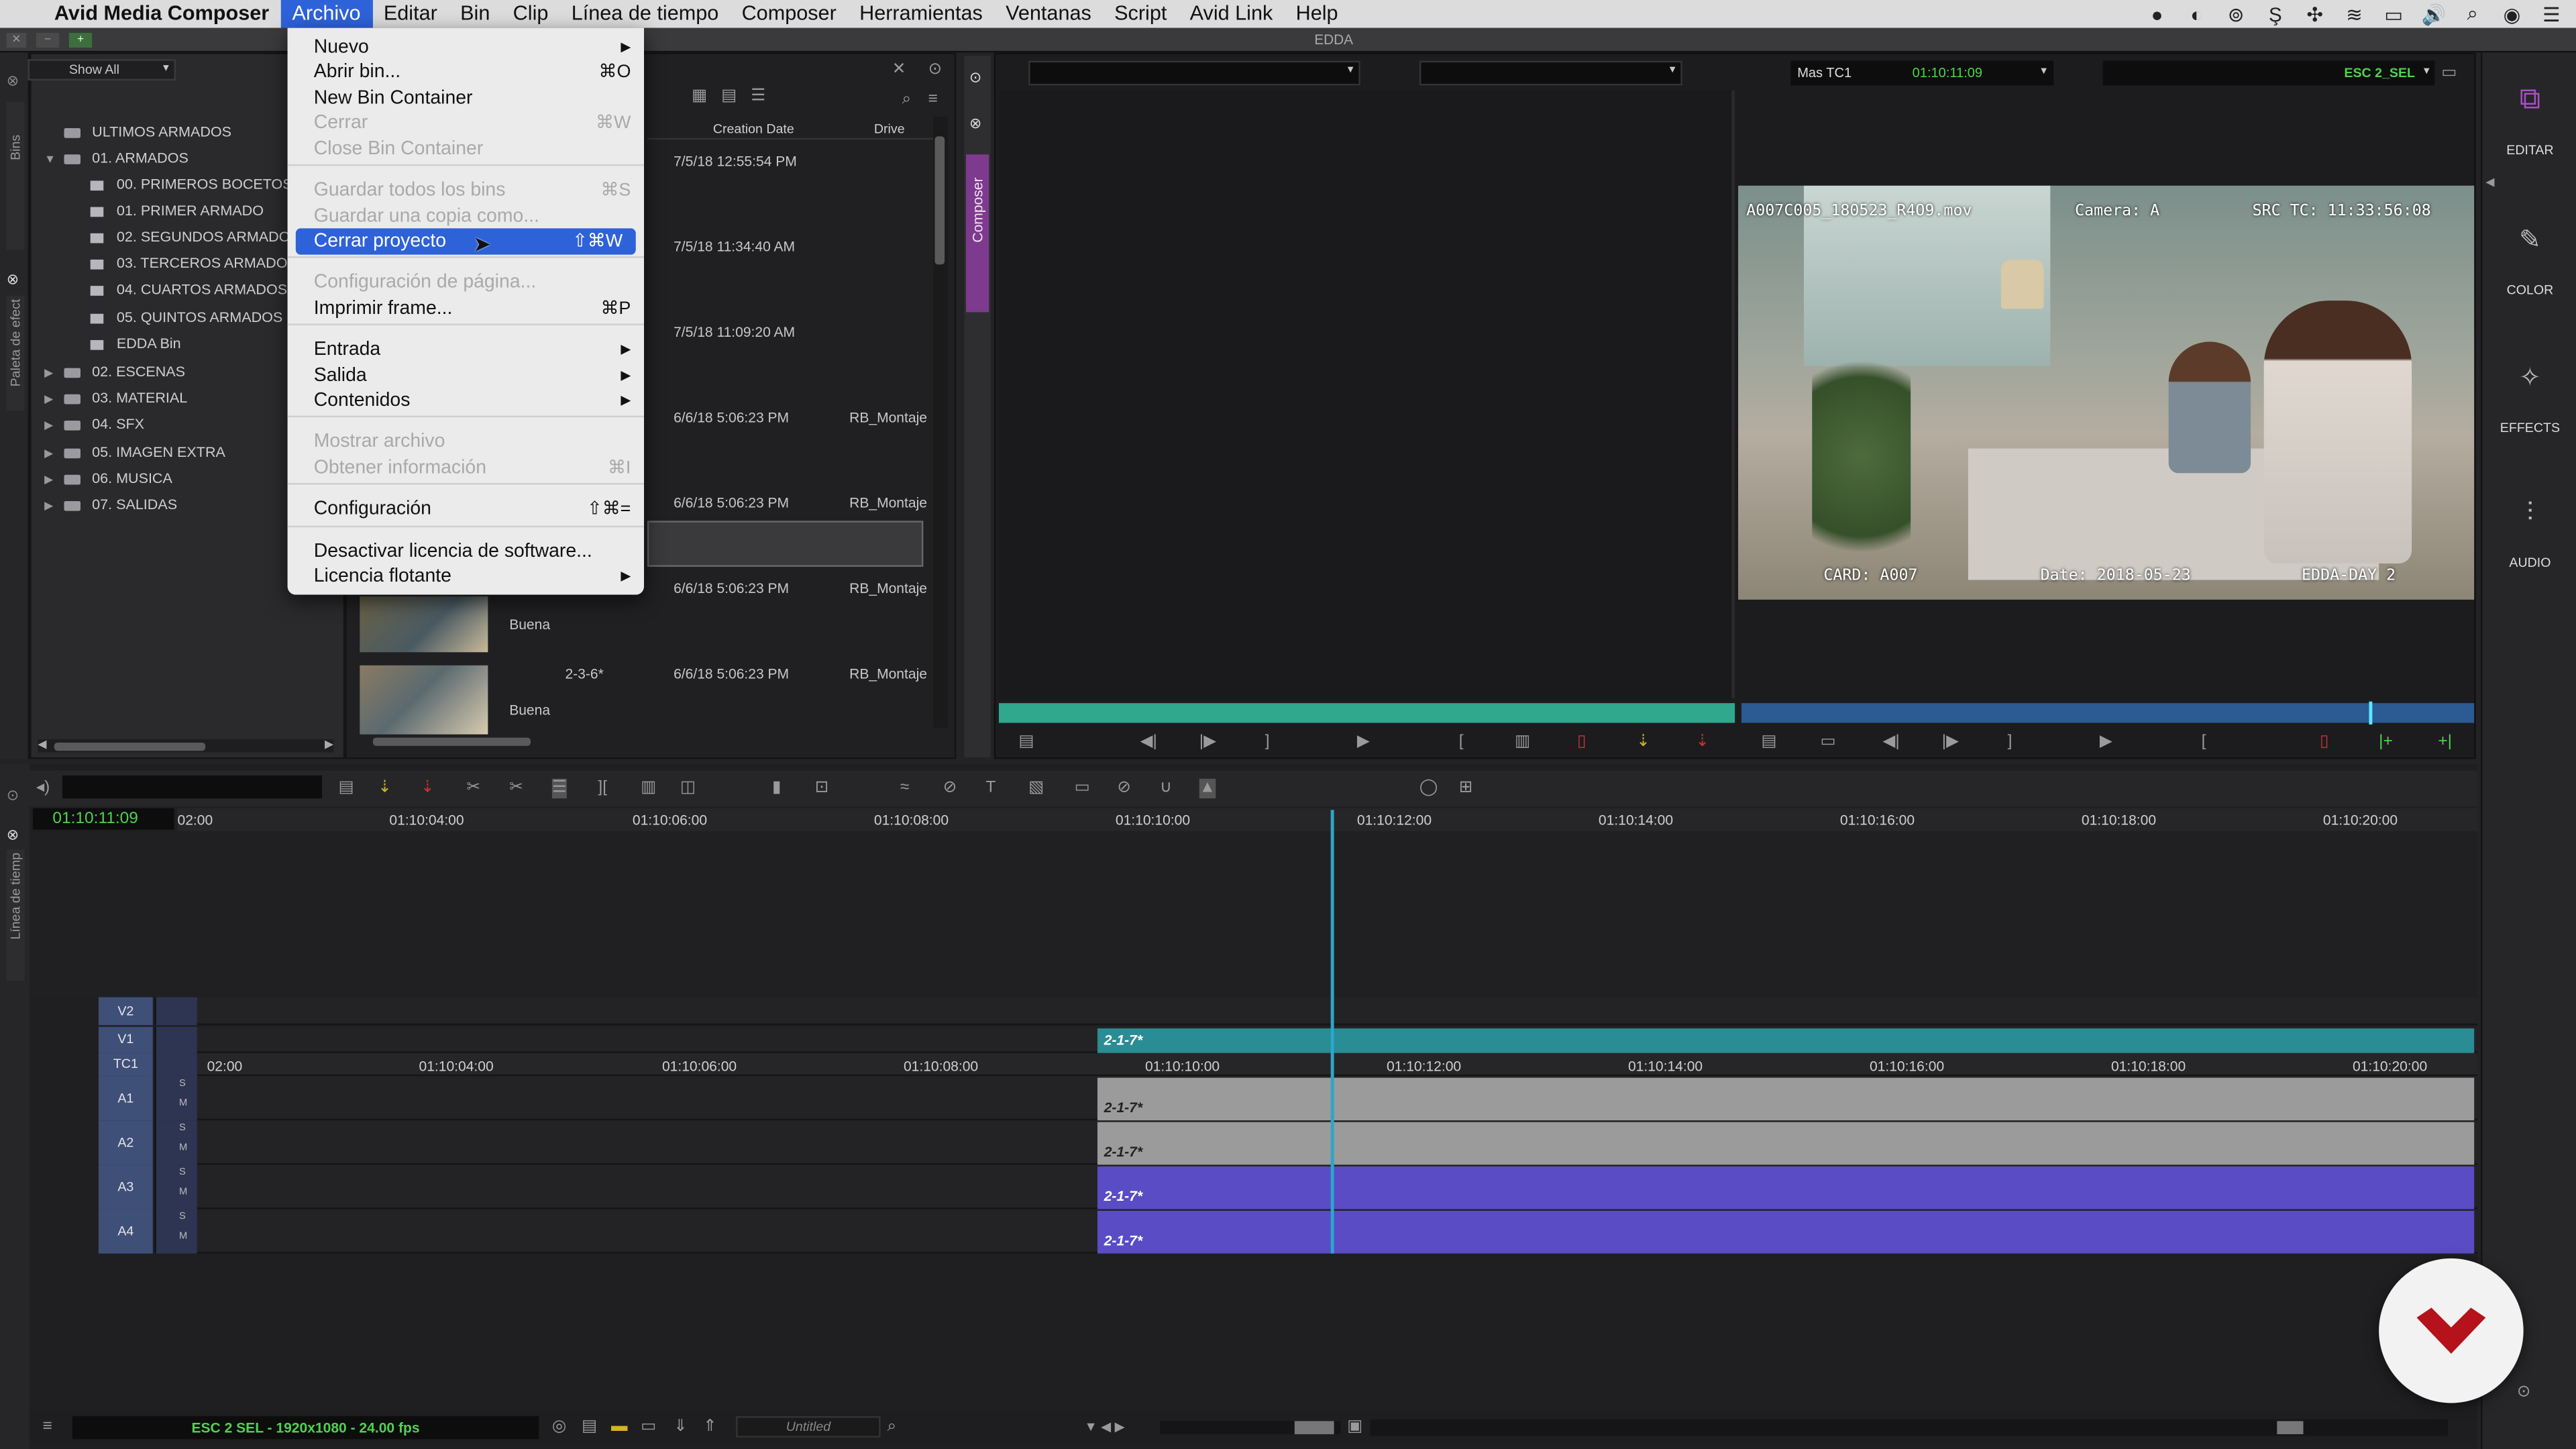 The width and height of the screenshot is (2576, 1449). I want to click on go-to-in-icon: |+, so click(2386, 742).